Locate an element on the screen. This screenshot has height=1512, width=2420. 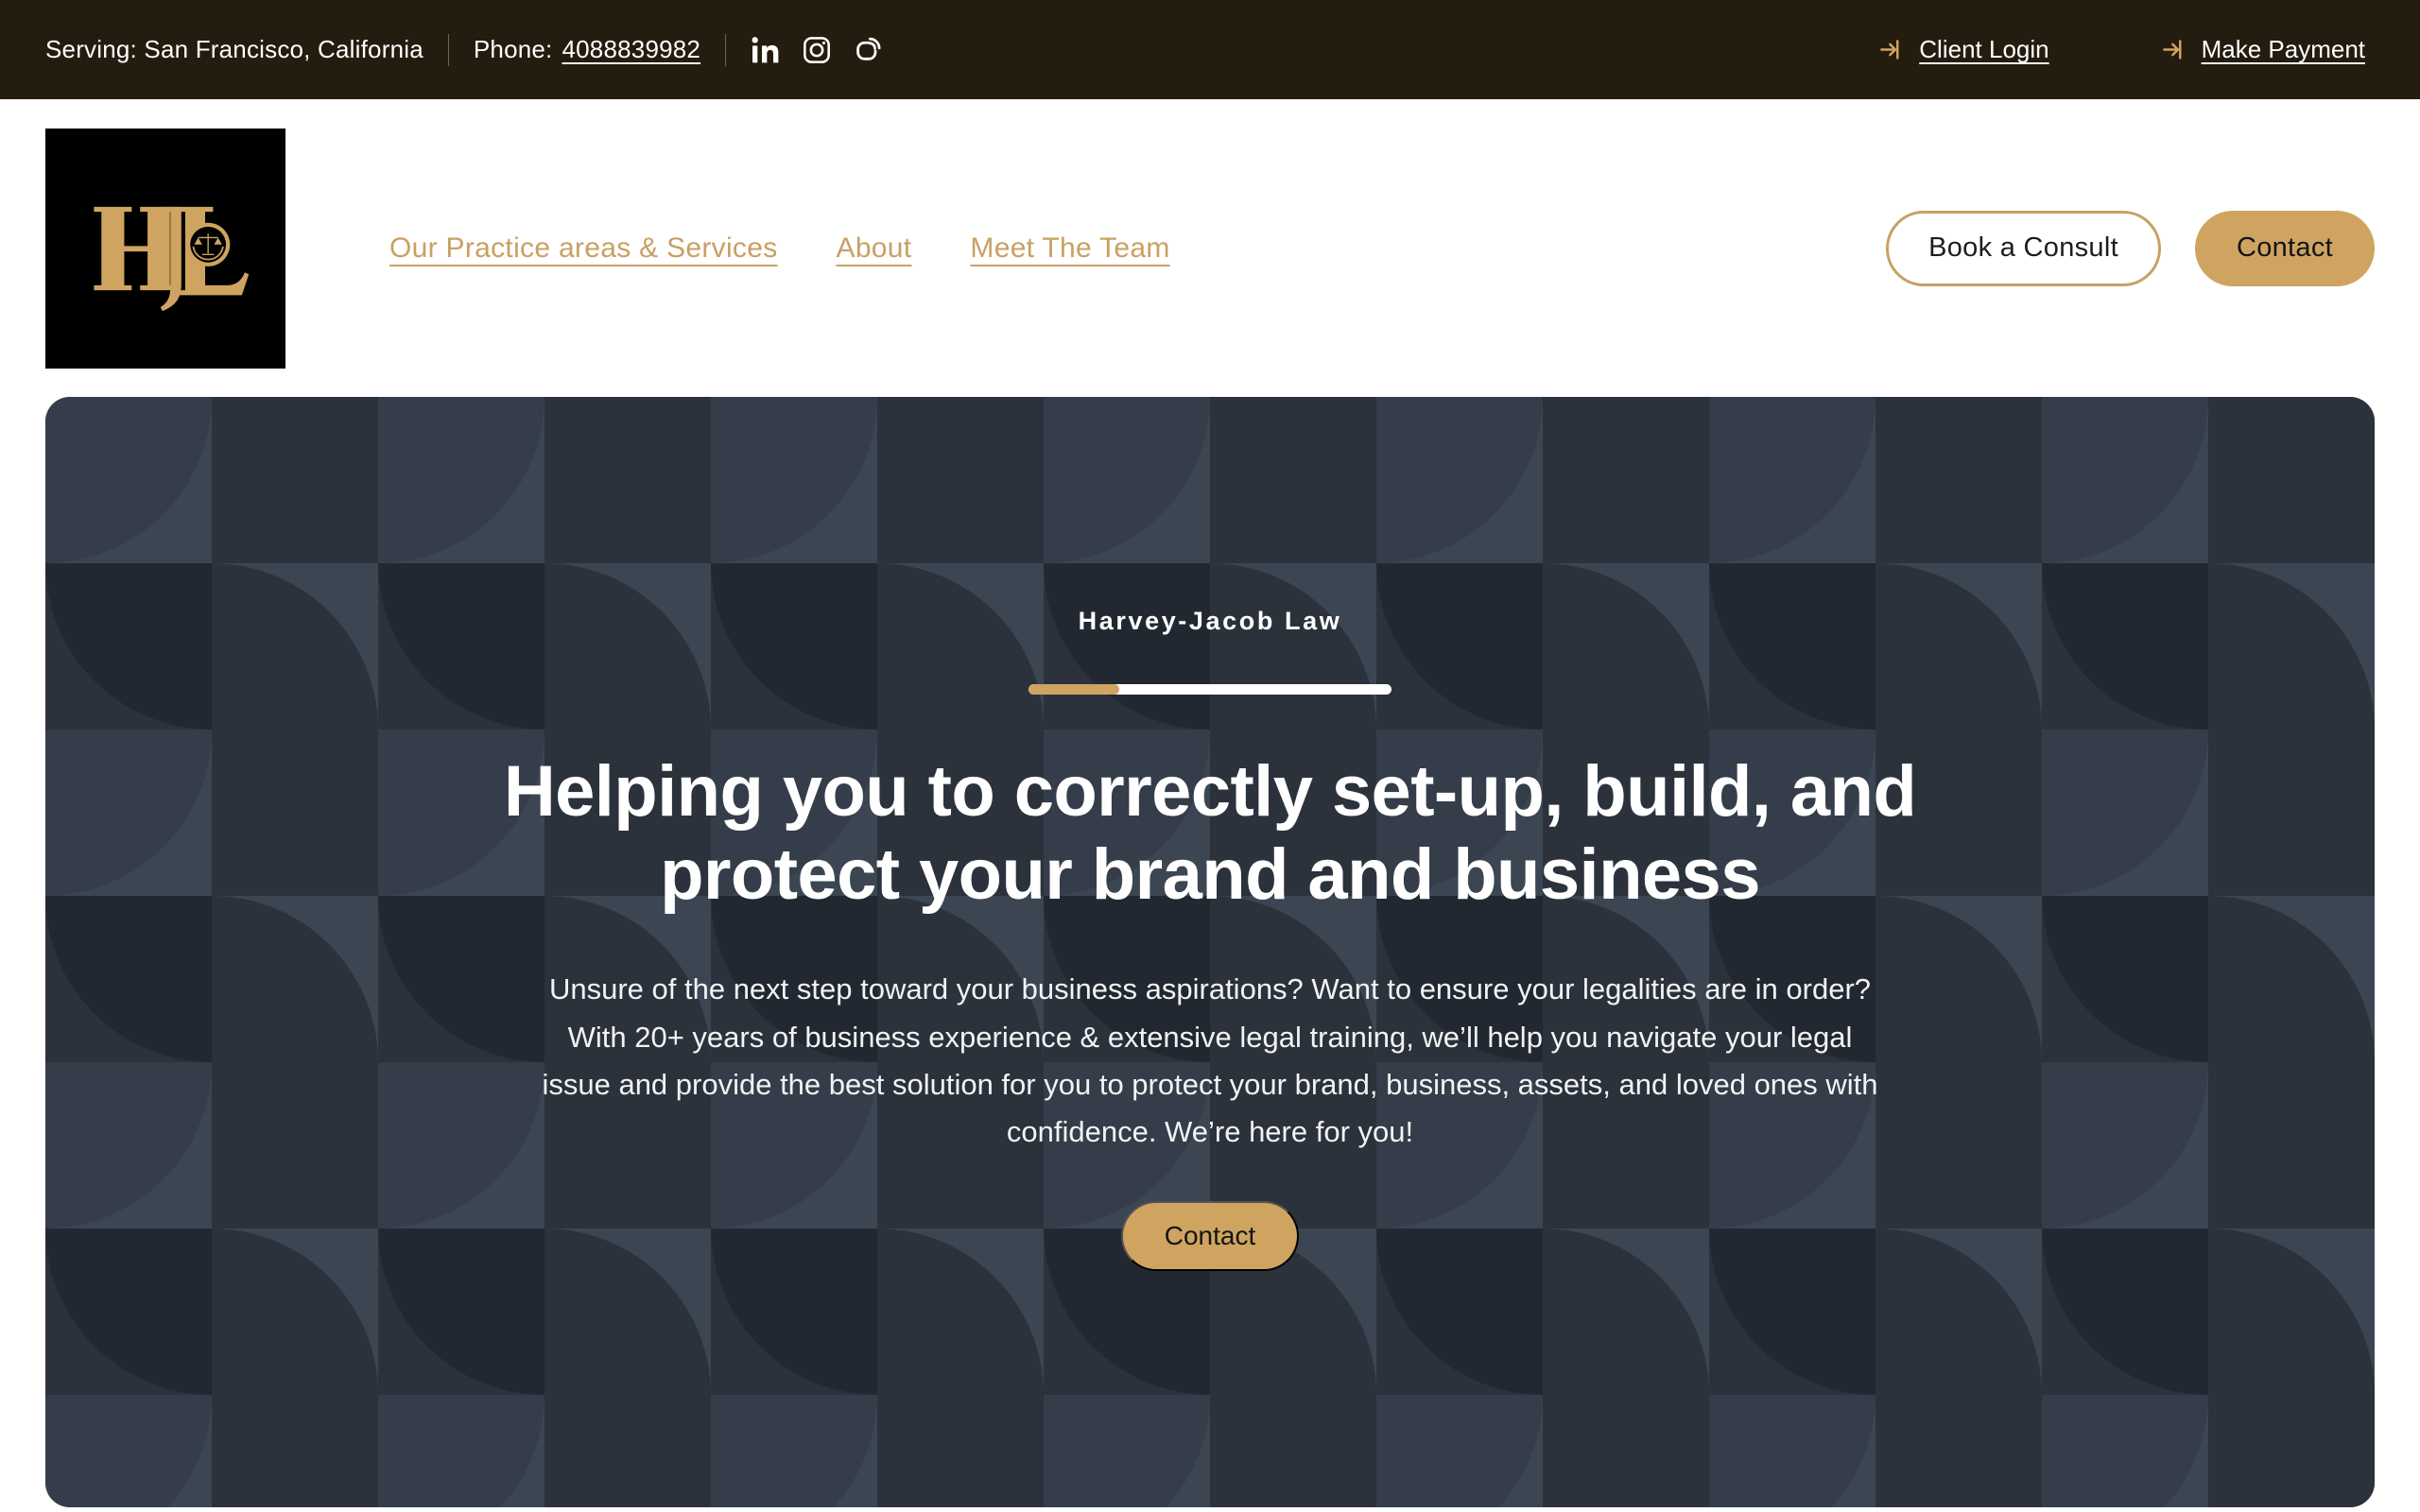
site-logo is located at coordinates (165, 248).